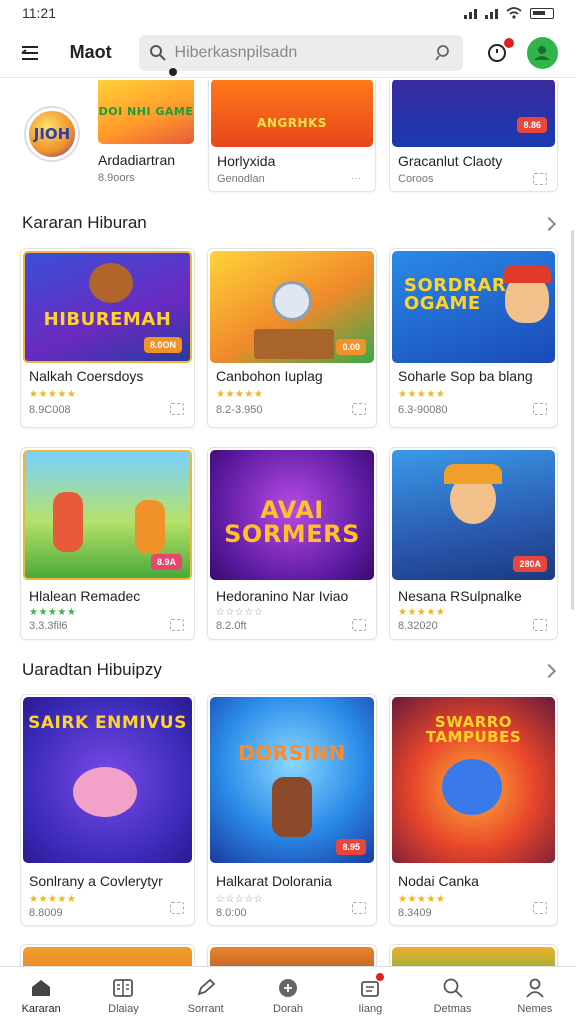  Describe the element at coordinates (292, 113) in the screenshot. I see `top-card-2-thumbnail: ANGRHKS` at that location.